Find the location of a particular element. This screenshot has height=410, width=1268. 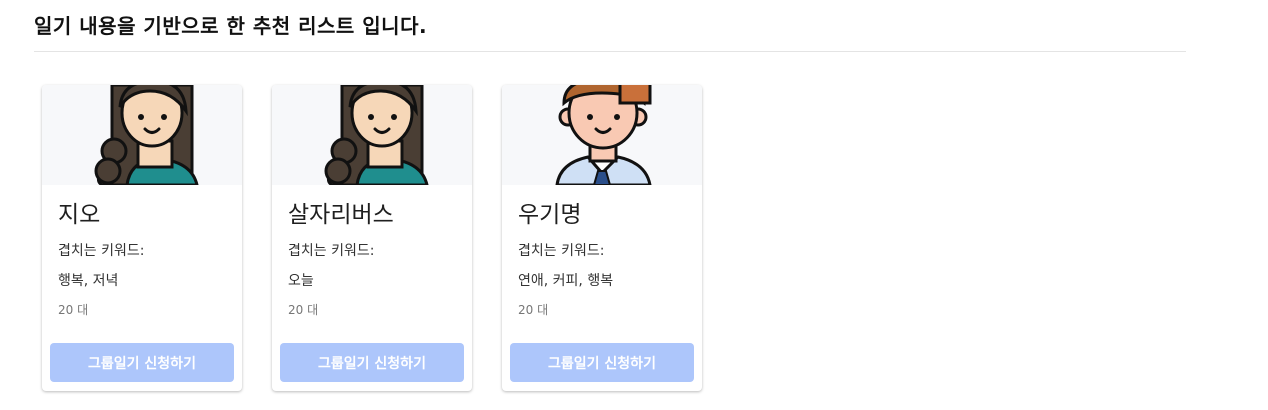

user-name: 지오 is located at coordinates (79, 215).